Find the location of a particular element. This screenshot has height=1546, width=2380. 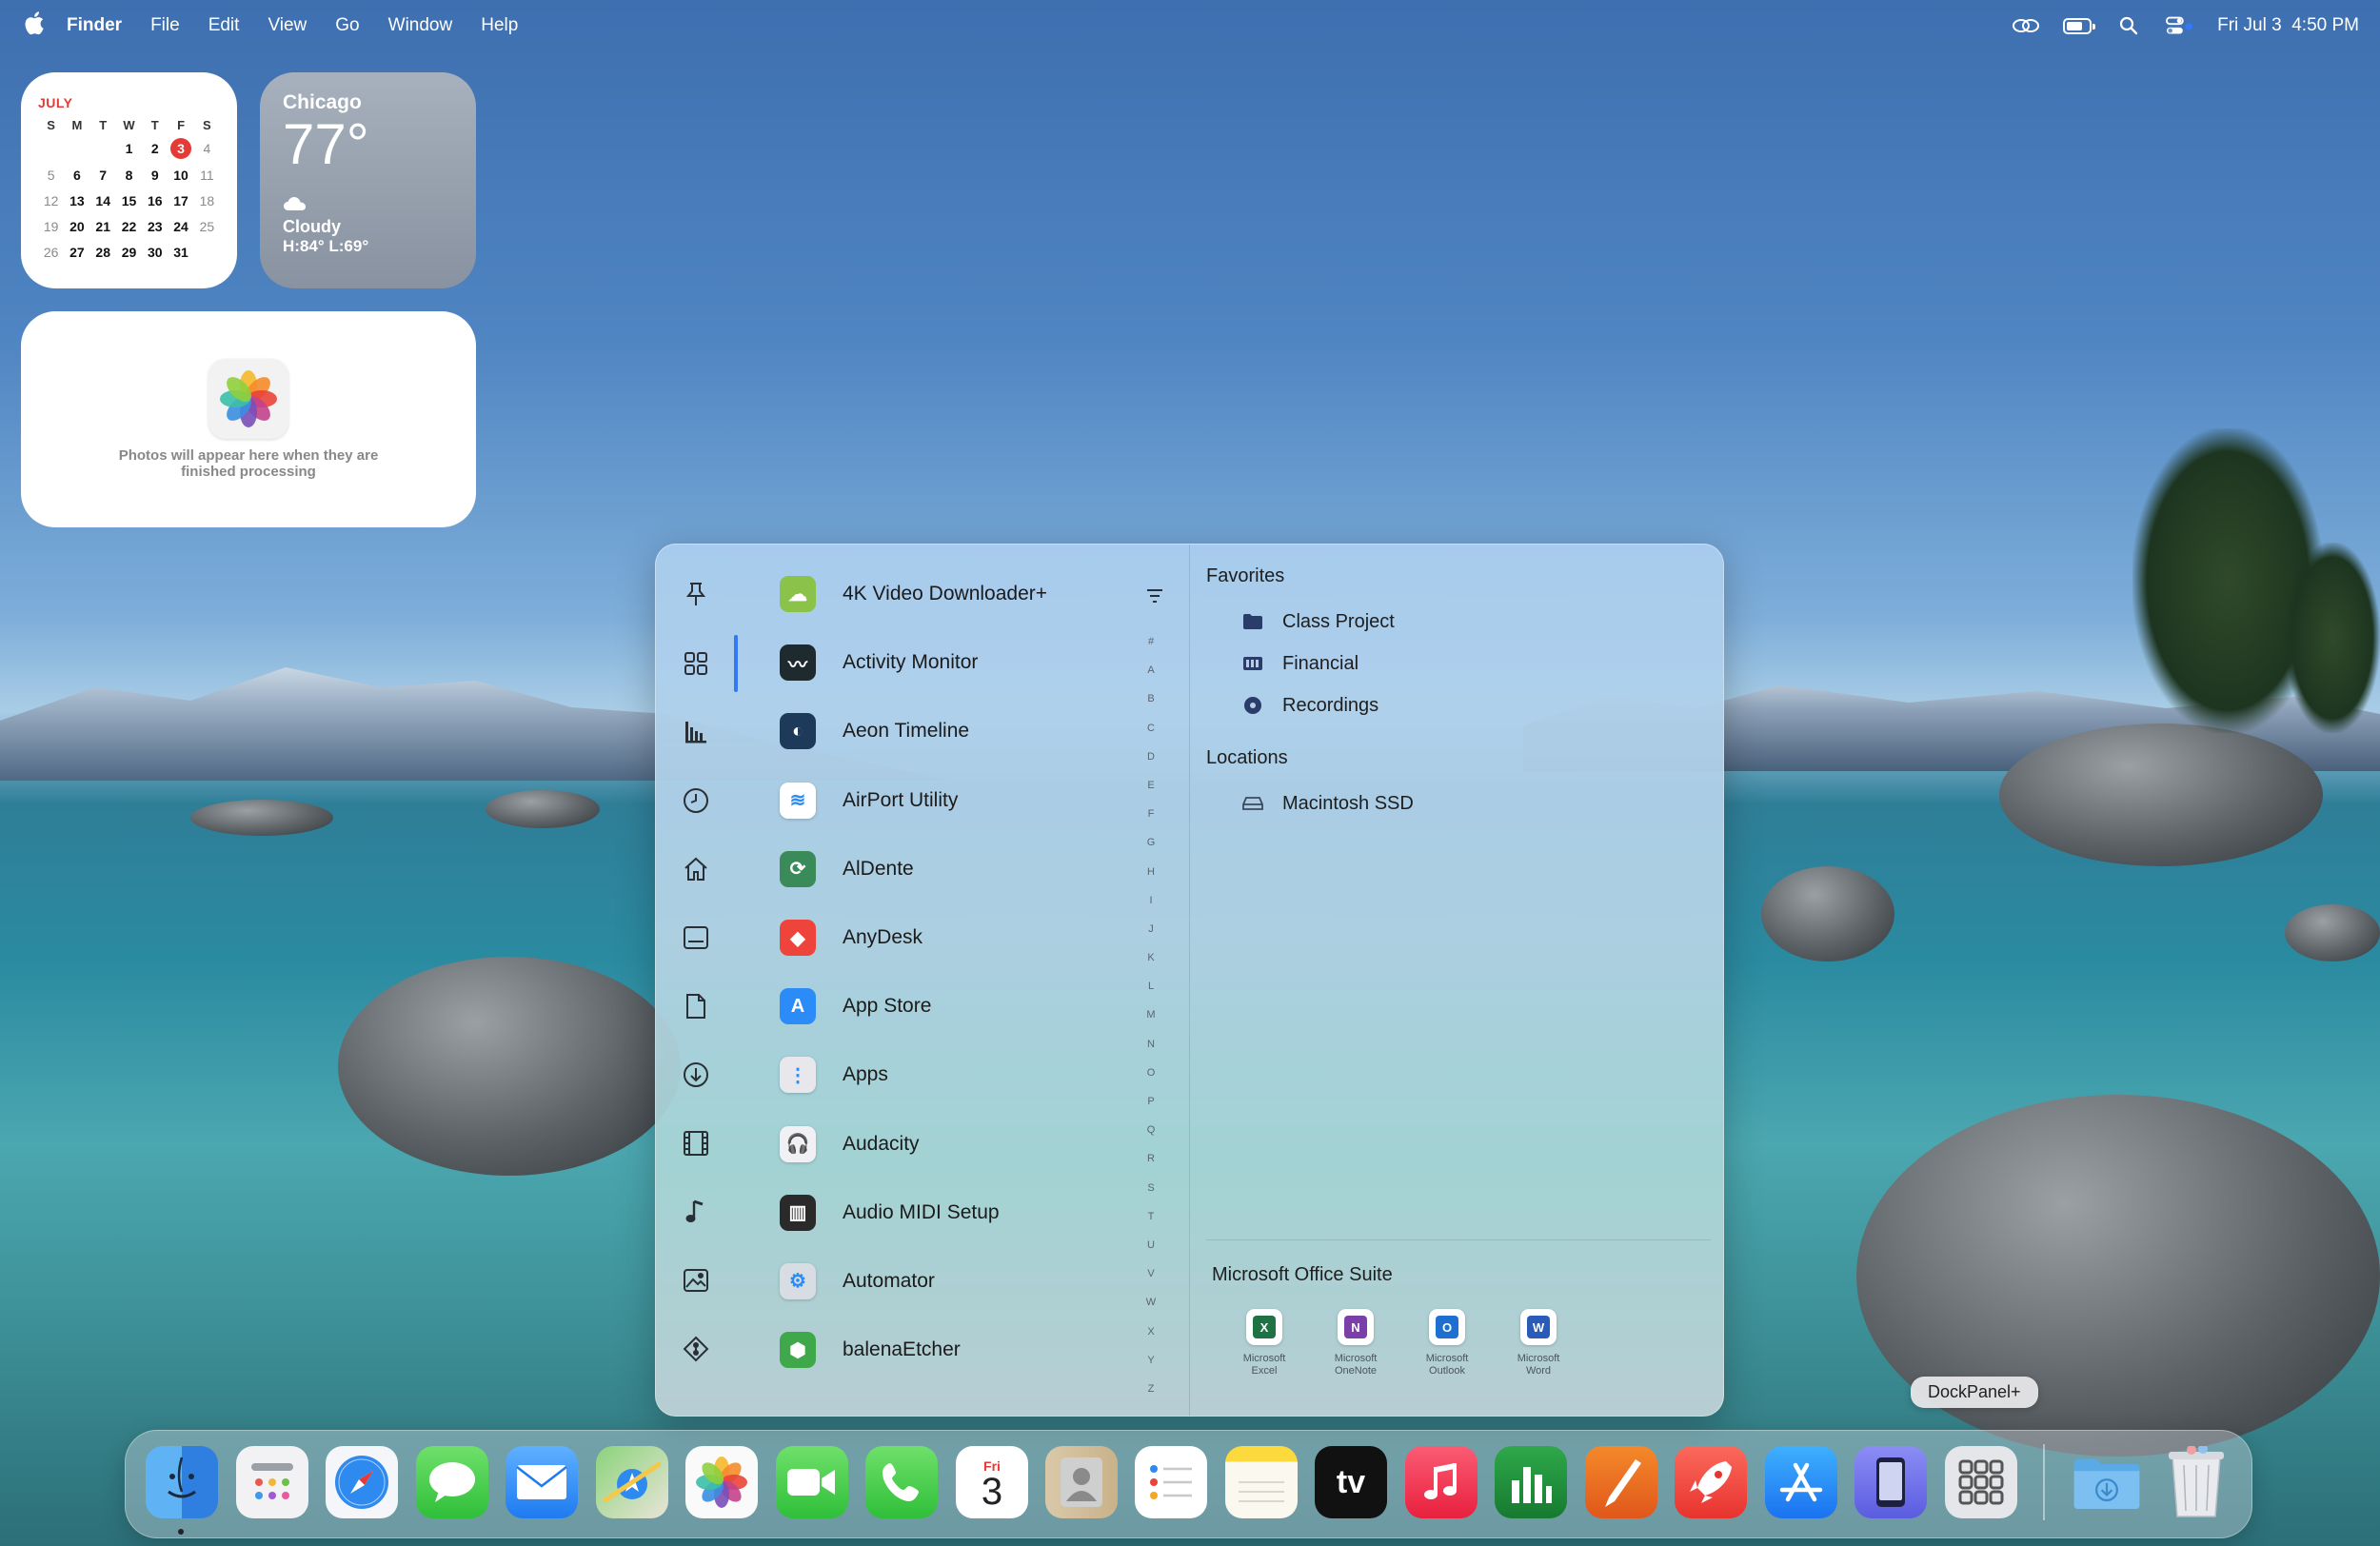

index-letter: A is located at coordinates (1151, 678).